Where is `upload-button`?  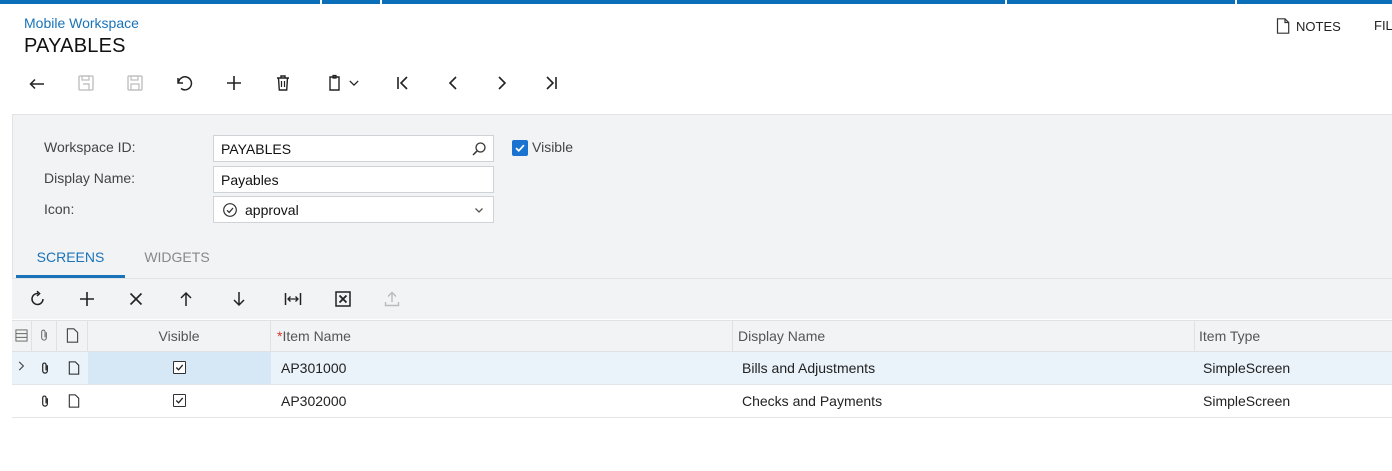
upload-button is located at coordinates (392, 299).